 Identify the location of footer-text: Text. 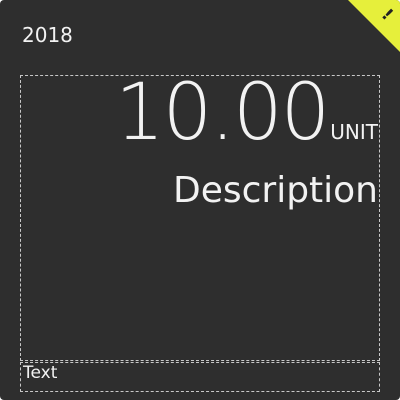
(40, 373).